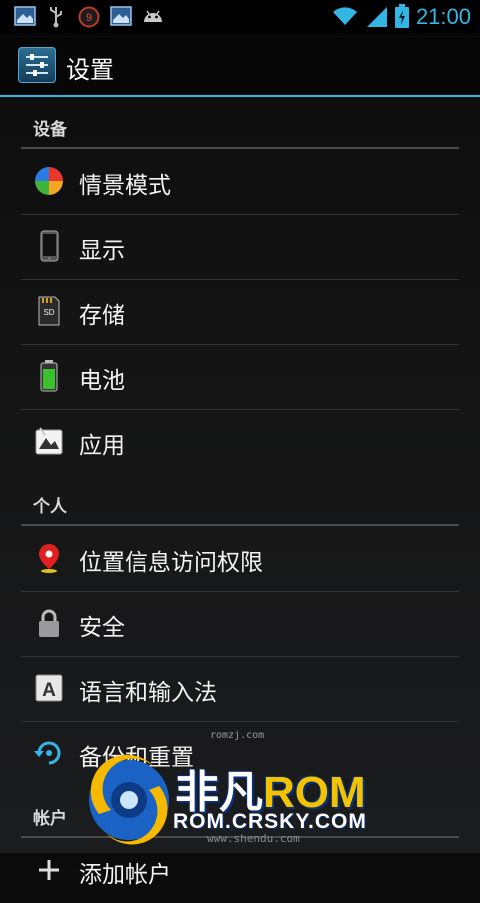 Image resolution: width=480 pixels, height=903 pixels. Describe the element at coordinates (240, 623) in the screenshot. I see `list-item-security: 安全` at that location.